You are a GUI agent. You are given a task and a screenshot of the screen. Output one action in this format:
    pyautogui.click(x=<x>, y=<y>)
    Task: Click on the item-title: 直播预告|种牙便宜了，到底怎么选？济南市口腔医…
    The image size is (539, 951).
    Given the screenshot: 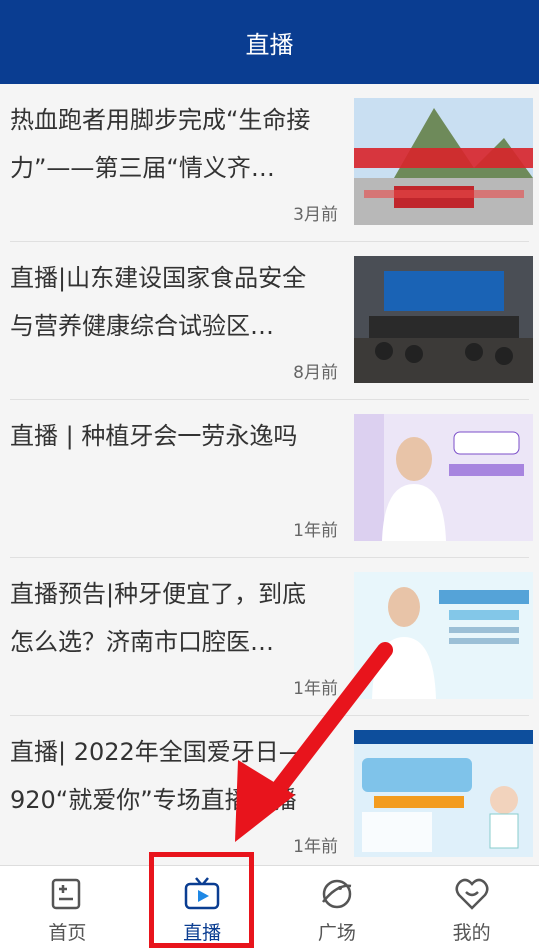 What is the action you would take?
    pyautogui.click(x=158, y=618)
    